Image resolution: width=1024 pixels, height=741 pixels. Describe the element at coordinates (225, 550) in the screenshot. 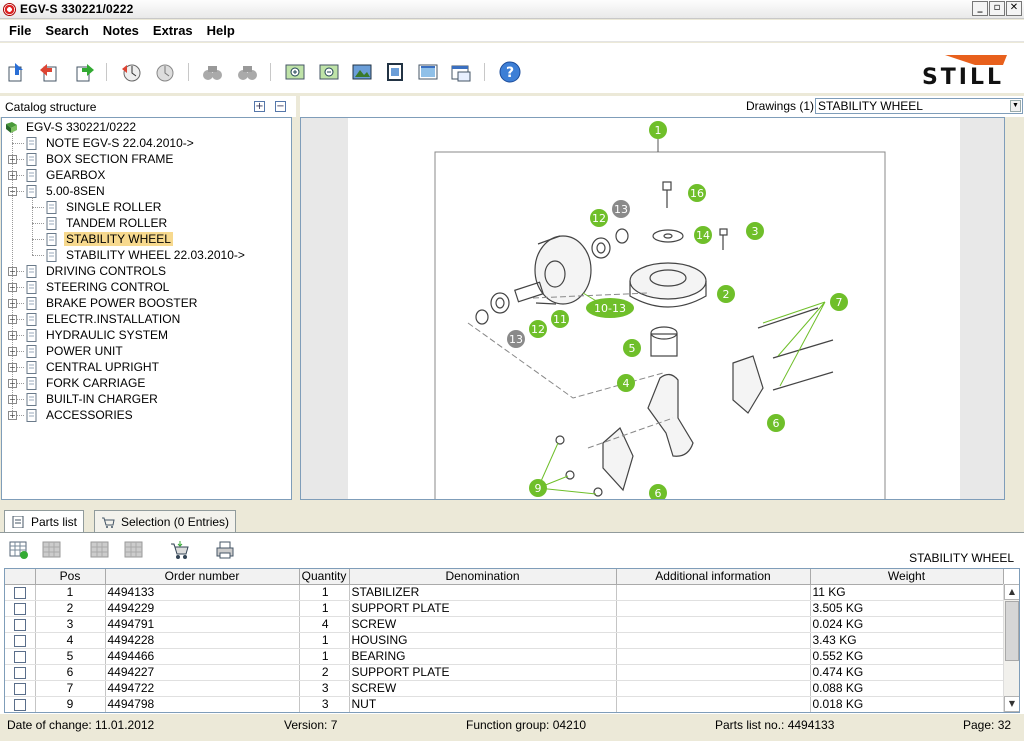

I see `print-icon` at that location.